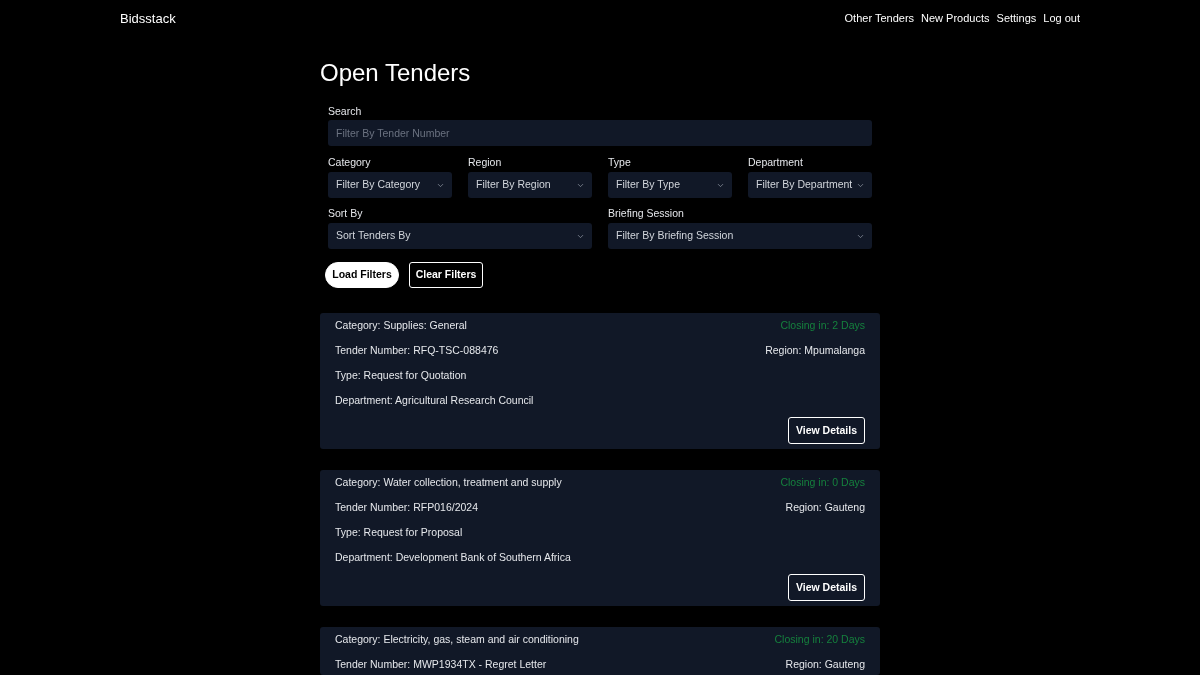  I want to click on category-text: Category: Electricity, gas, steam and air conditioning, so click(457, 639).